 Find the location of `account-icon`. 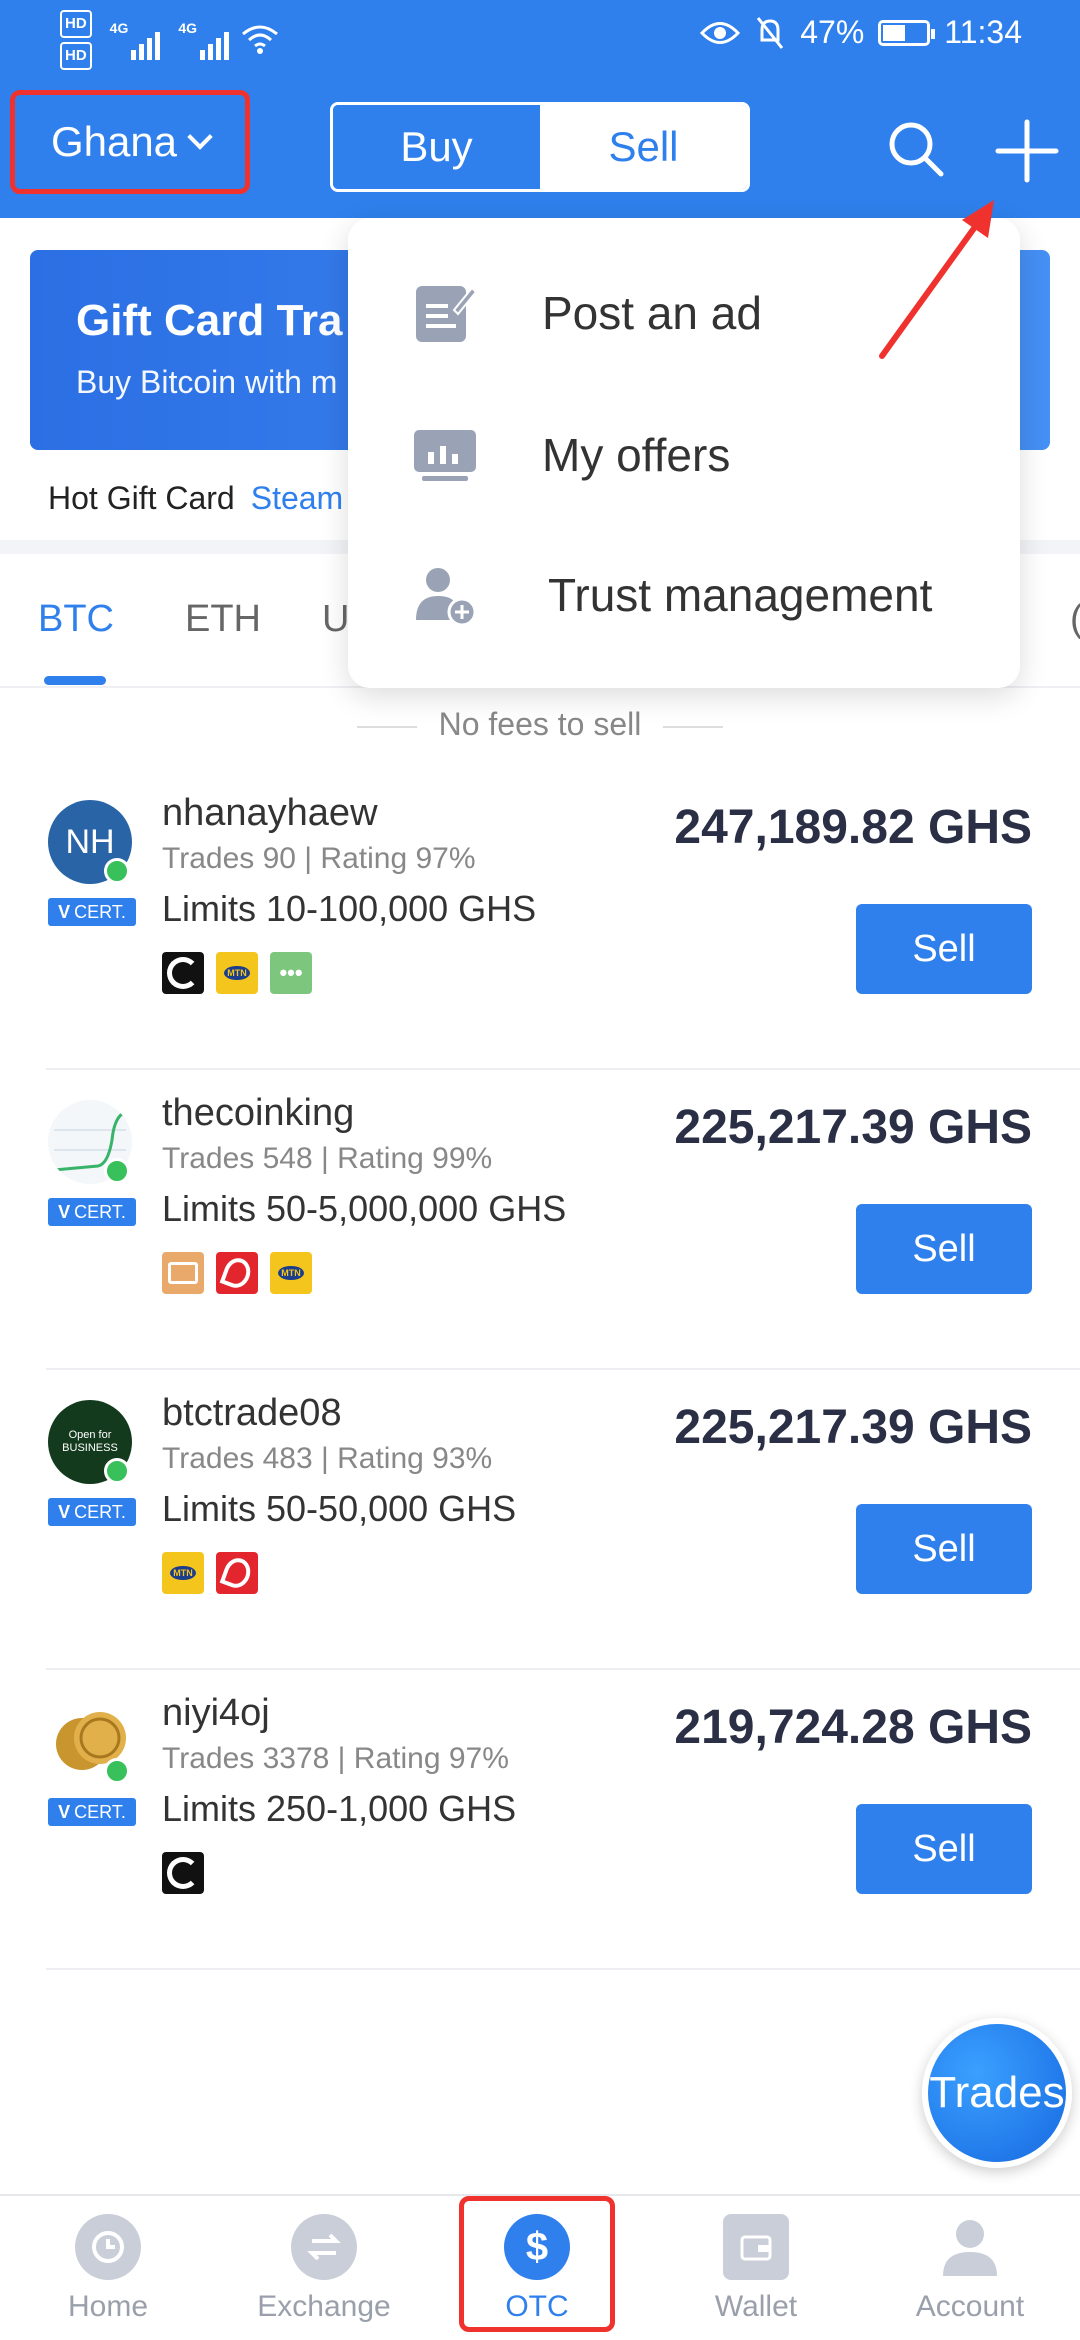

account-icon is located at coordinates (970, 2247).